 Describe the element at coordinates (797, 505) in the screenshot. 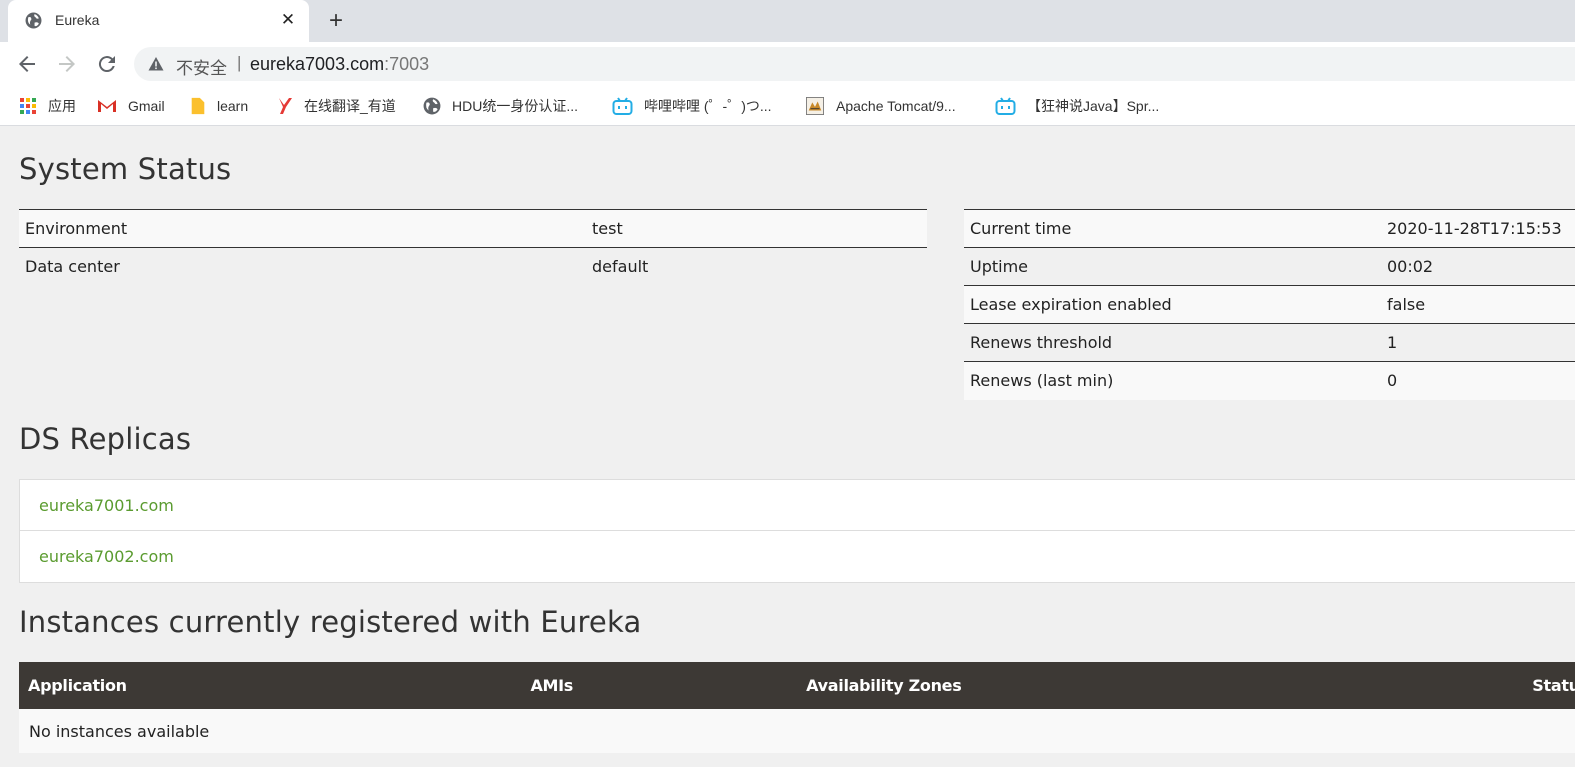

I see `replica-link: eureka7001.com` at that location.